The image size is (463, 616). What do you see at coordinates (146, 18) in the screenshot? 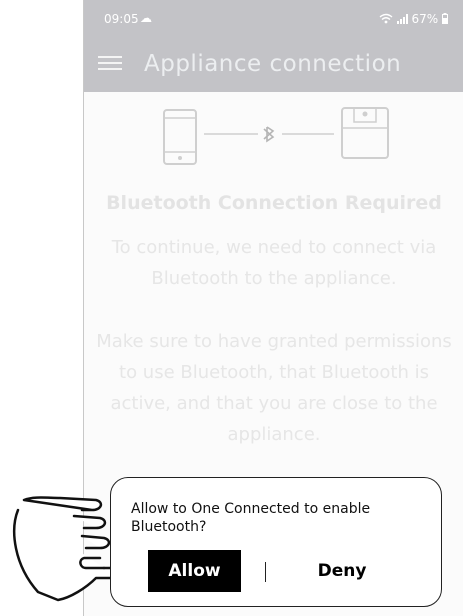
I see `cloud-icon: ☁` at bounding box center [146, 18].